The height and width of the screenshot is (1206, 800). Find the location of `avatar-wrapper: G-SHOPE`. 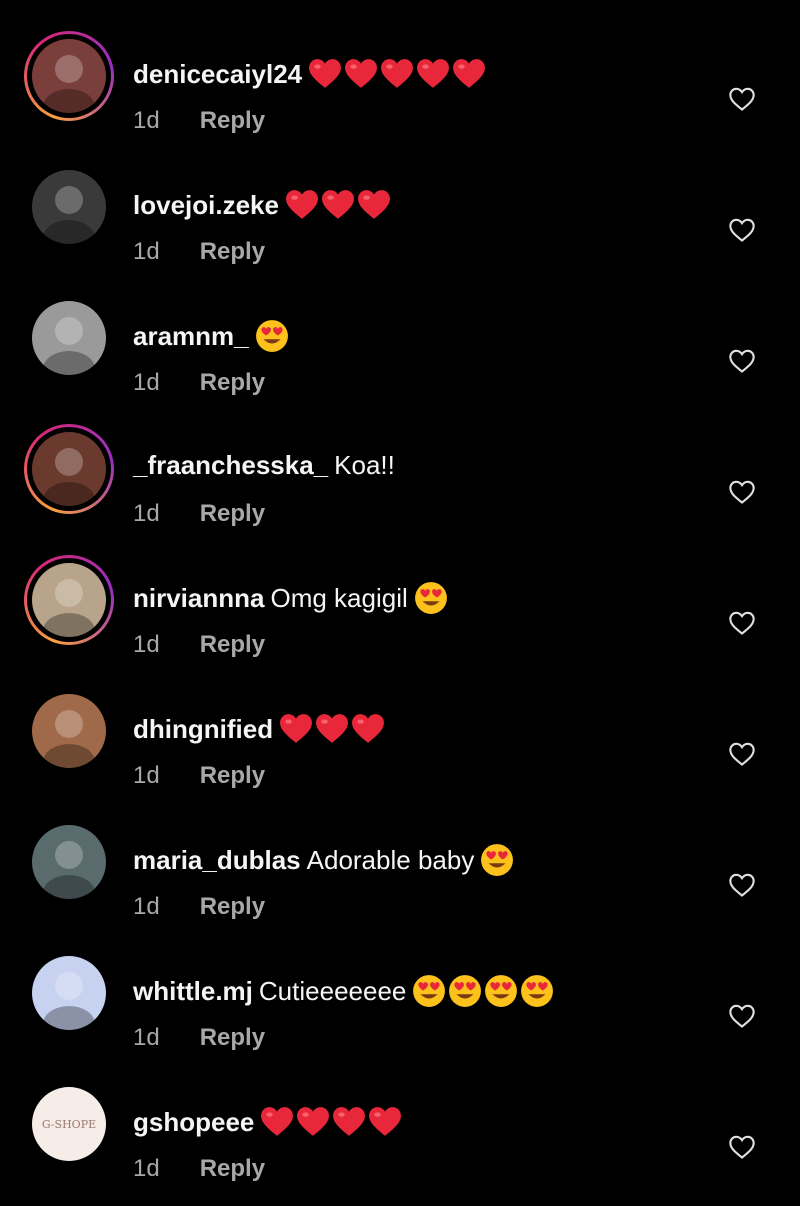

avatar-wrapper: G-SHOPE is located at coordinates (69, 1124).